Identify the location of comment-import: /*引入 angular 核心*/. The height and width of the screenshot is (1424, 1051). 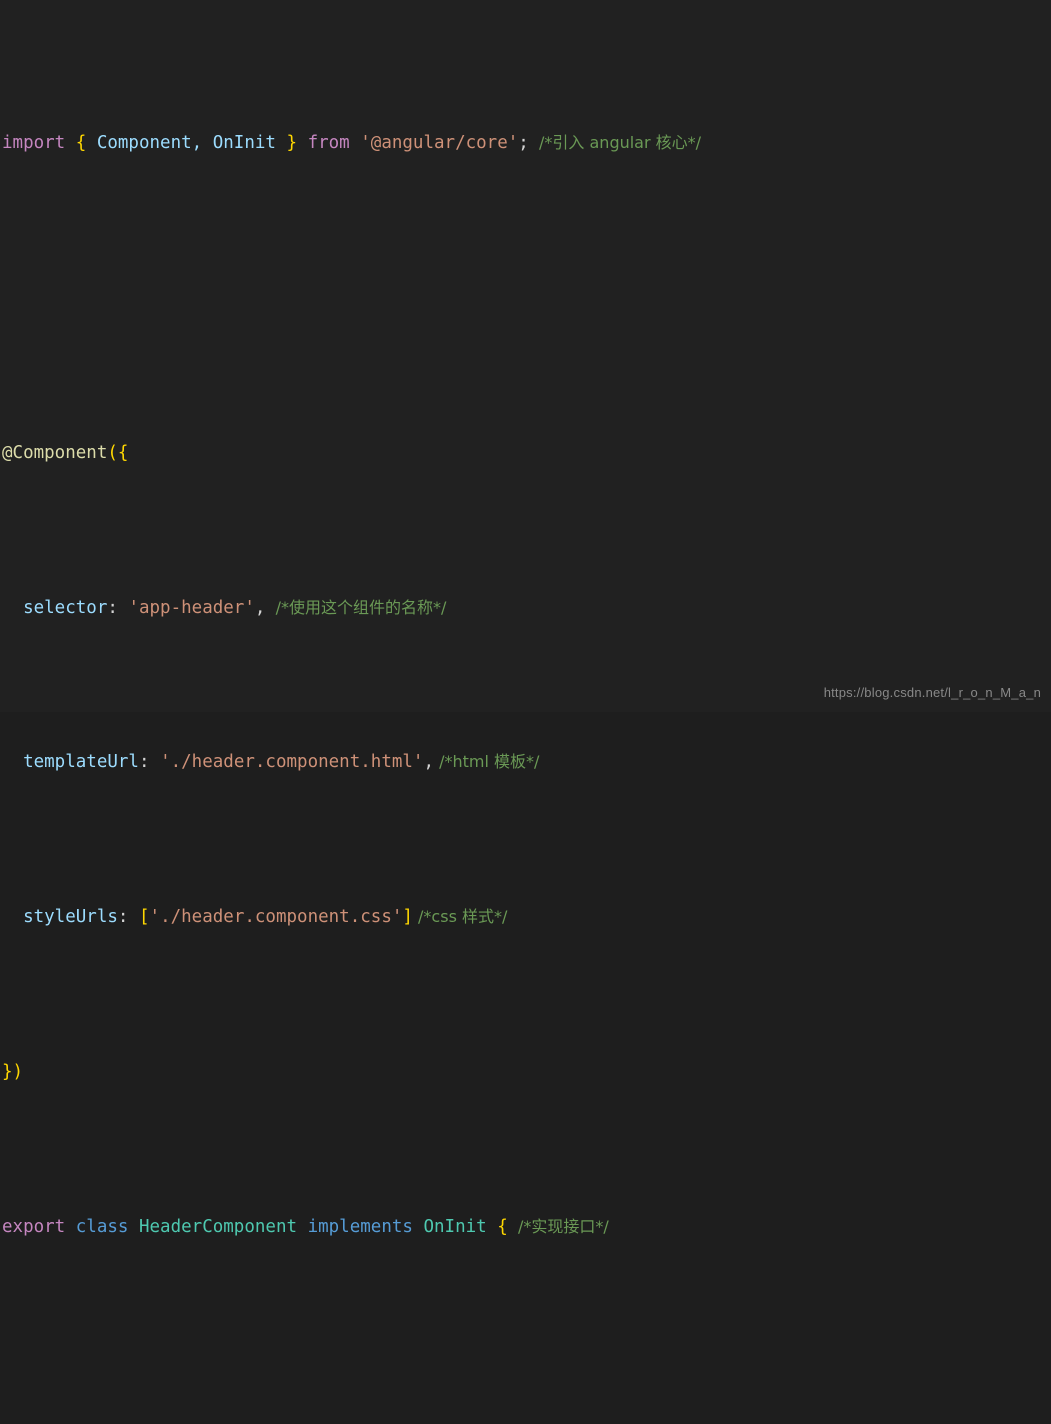
(615, 143).